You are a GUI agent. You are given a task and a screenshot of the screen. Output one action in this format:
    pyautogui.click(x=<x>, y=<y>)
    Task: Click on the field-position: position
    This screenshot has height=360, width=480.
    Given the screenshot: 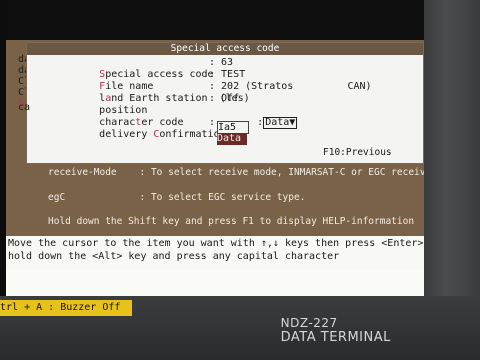 What is the action you would take?
    pyautogui.click(x=99, y=104)
    